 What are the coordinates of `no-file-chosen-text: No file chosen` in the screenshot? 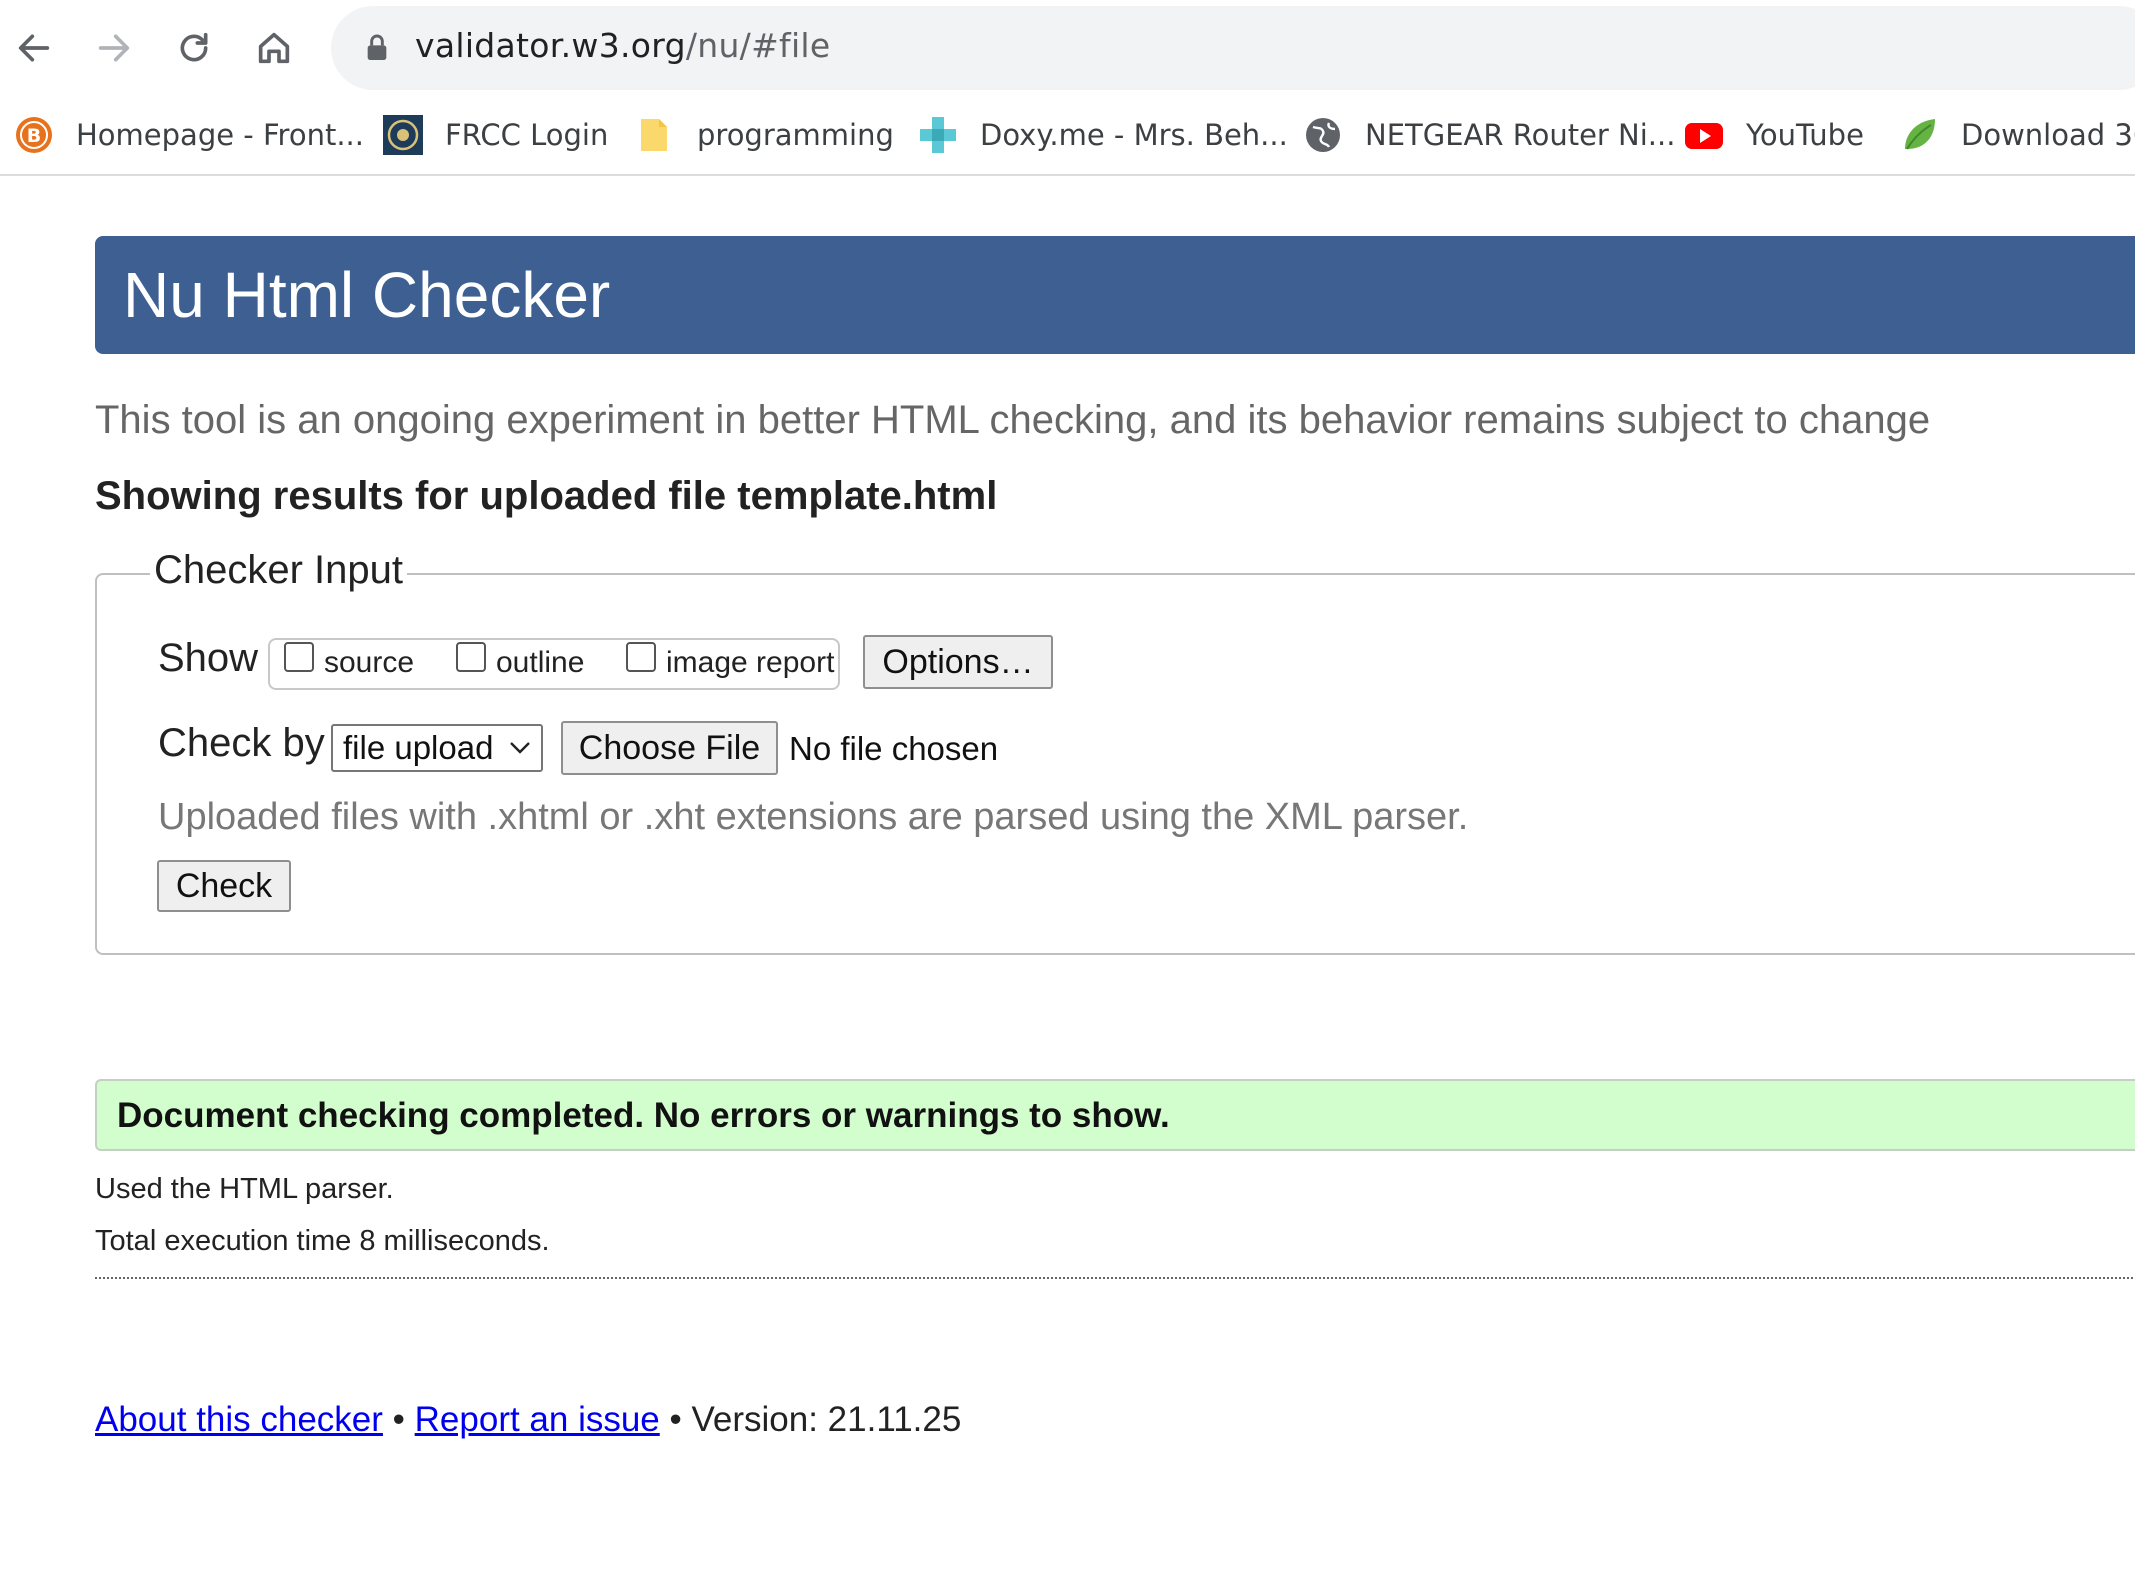 It's located at (894, 748).